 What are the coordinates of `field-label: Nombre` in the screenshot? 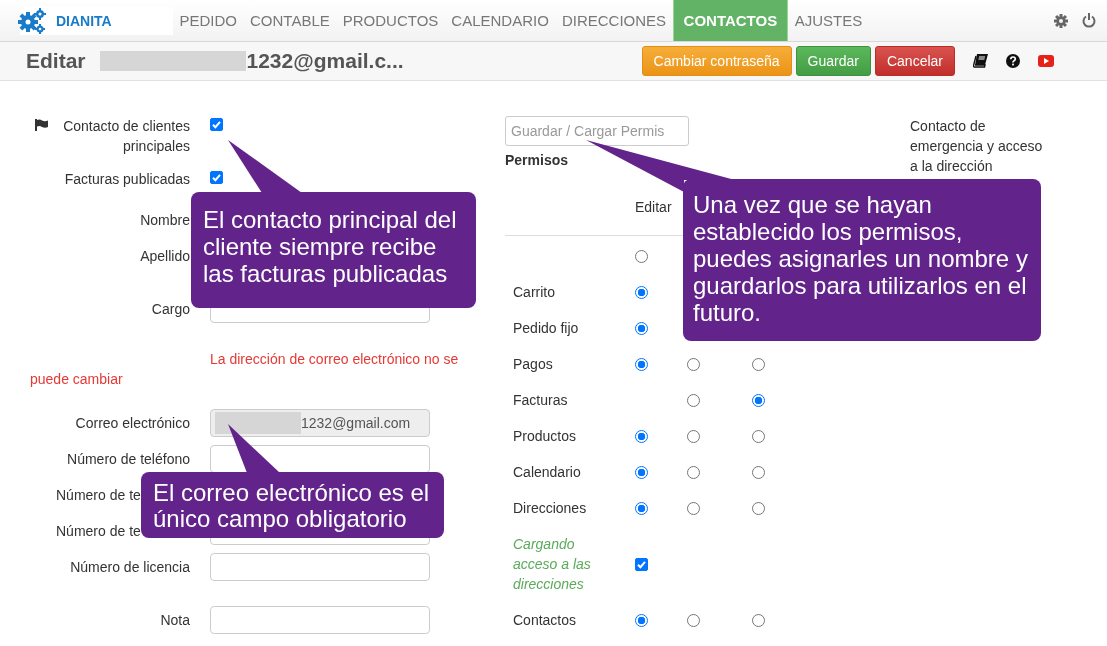 It's located at (165, 220).